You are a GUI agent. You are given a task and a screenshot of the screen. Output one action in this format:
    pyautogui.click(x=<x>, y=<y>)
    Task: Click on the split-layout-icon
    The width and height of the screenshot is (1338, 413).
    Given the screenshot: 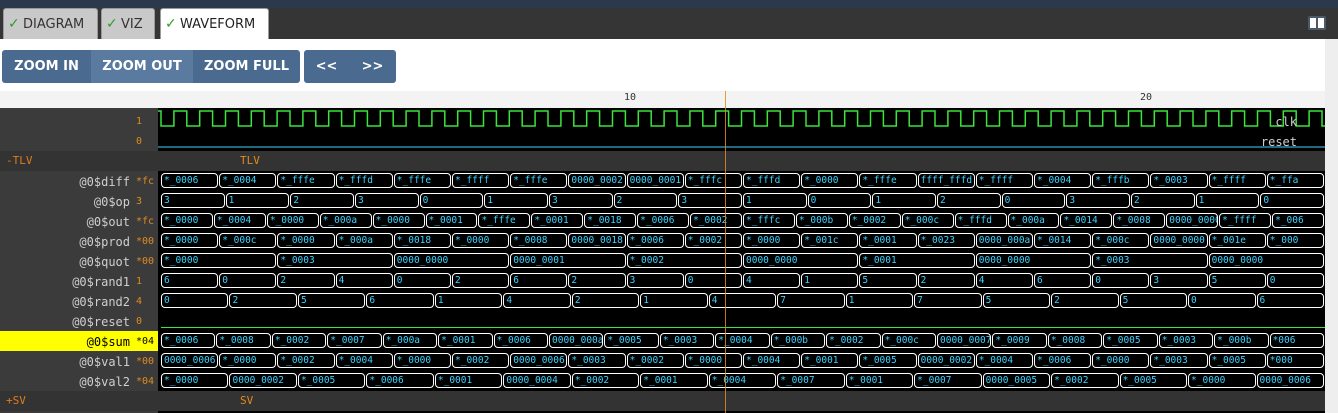 What is the action you would take?
    pyautogui.click(x=1317, y=23)
    